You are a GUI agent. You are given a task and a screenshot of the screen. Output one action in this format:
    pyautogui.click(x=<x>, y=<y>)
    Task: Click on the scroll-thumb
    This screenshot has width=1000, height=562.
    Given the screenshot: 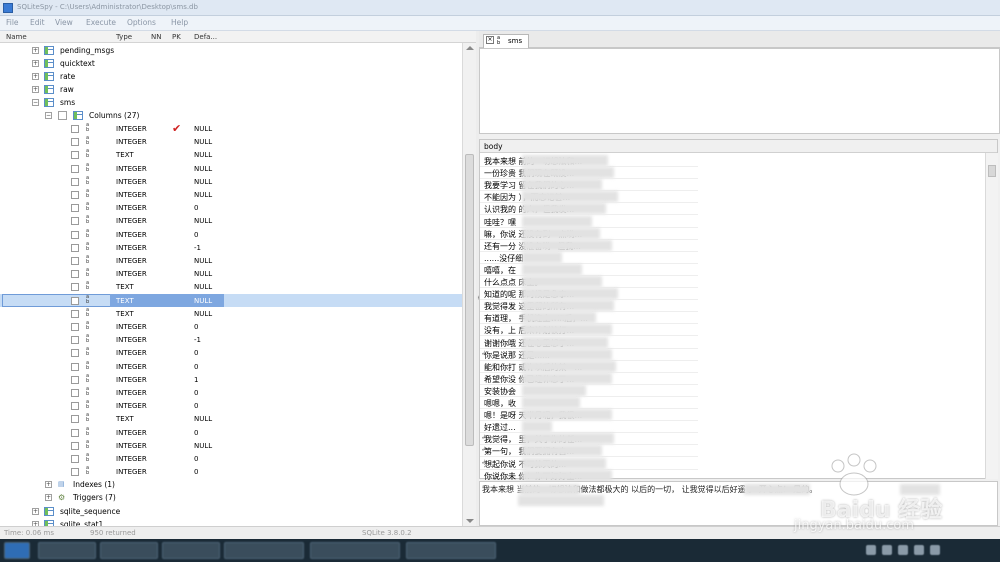 What is the action you would take?
    pyautogui.click(x=992, y=171)
    